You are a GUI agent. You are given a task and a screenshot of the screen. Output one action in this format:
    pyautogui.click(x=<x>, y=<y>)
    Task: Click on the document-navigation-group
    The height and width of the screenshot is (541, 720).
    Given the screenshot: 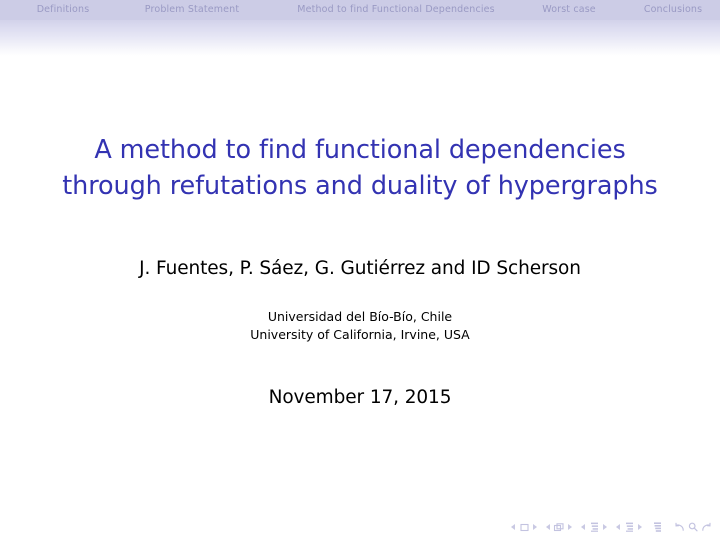 What is the action you would take?
    pyautogui.click(x=657, y=527)
    